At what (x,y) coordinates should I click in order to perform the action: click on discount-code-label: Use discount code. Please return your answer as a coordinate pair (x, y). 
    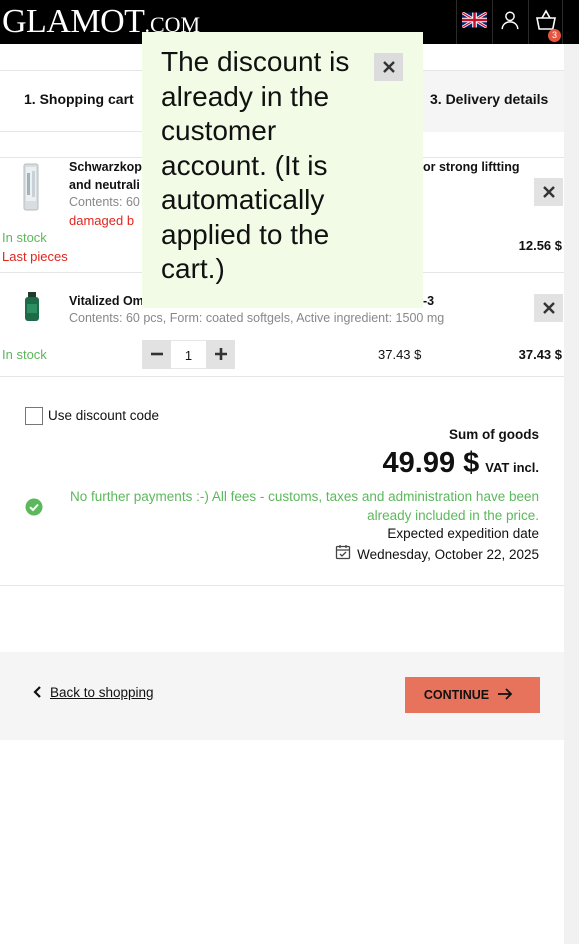
    Looking at the image, I should click on (103, 415).